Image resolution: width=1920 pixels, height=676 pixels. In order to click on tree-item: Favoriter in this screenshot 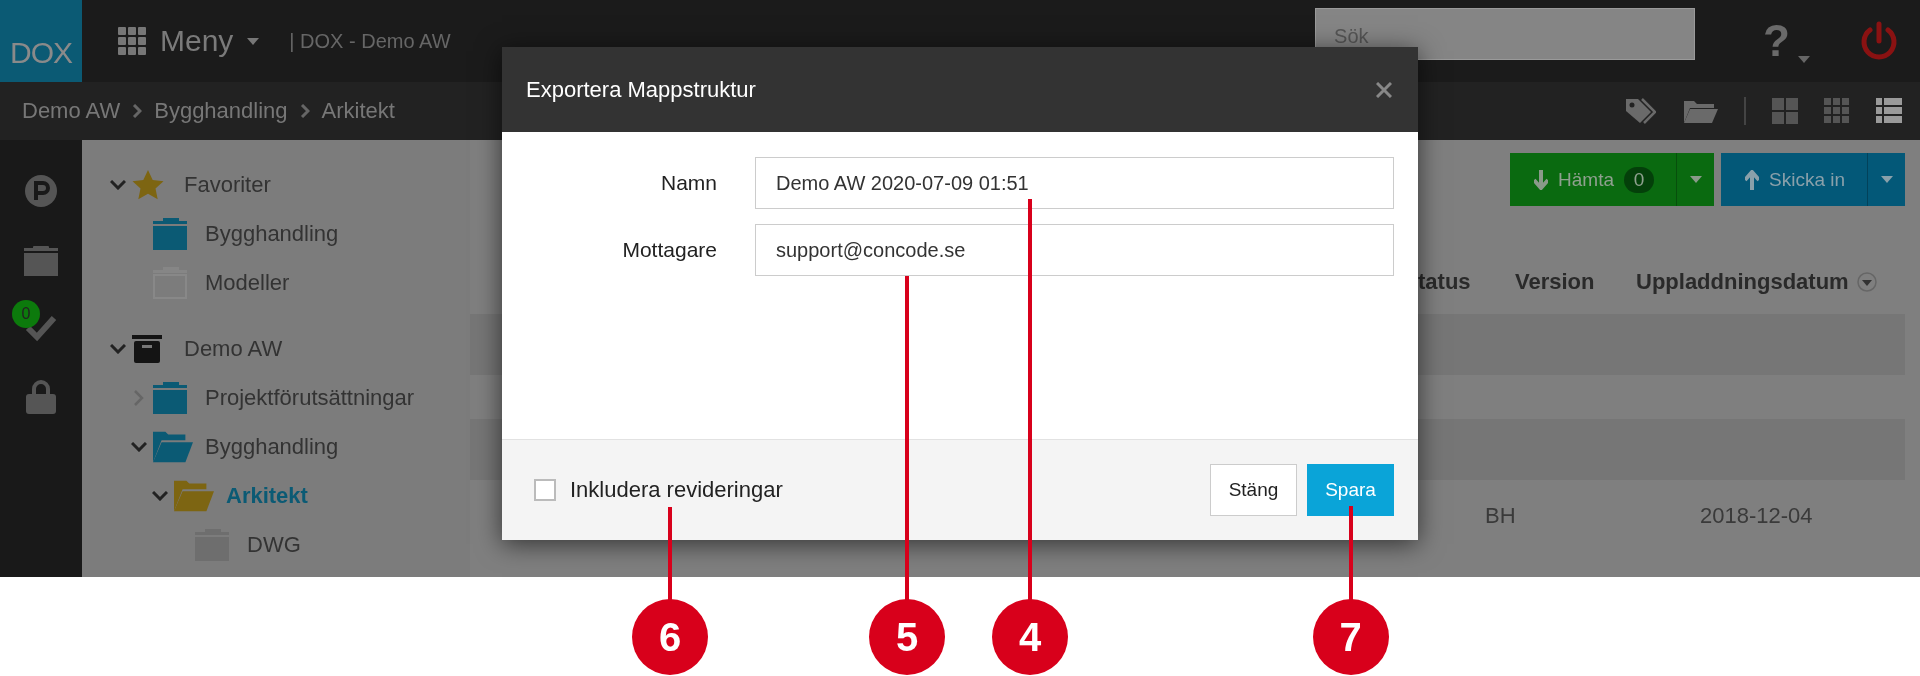, I will do `click(227, 184)`.